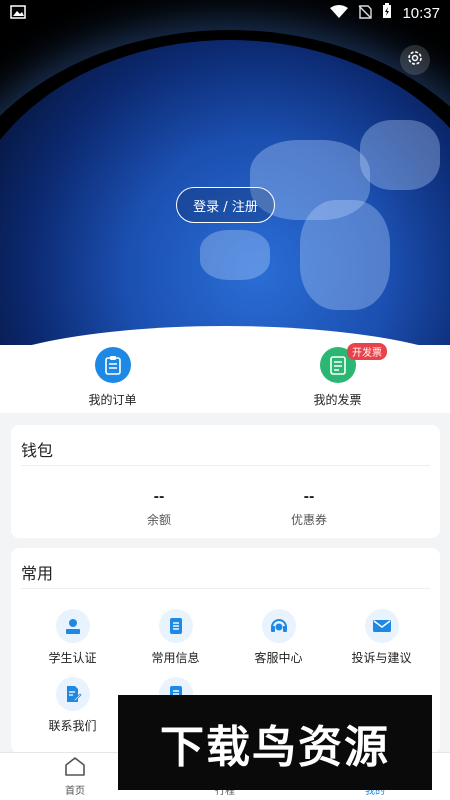 This screenshot has height=800, width=450. I want to click on settings-button, so click(415, 60).